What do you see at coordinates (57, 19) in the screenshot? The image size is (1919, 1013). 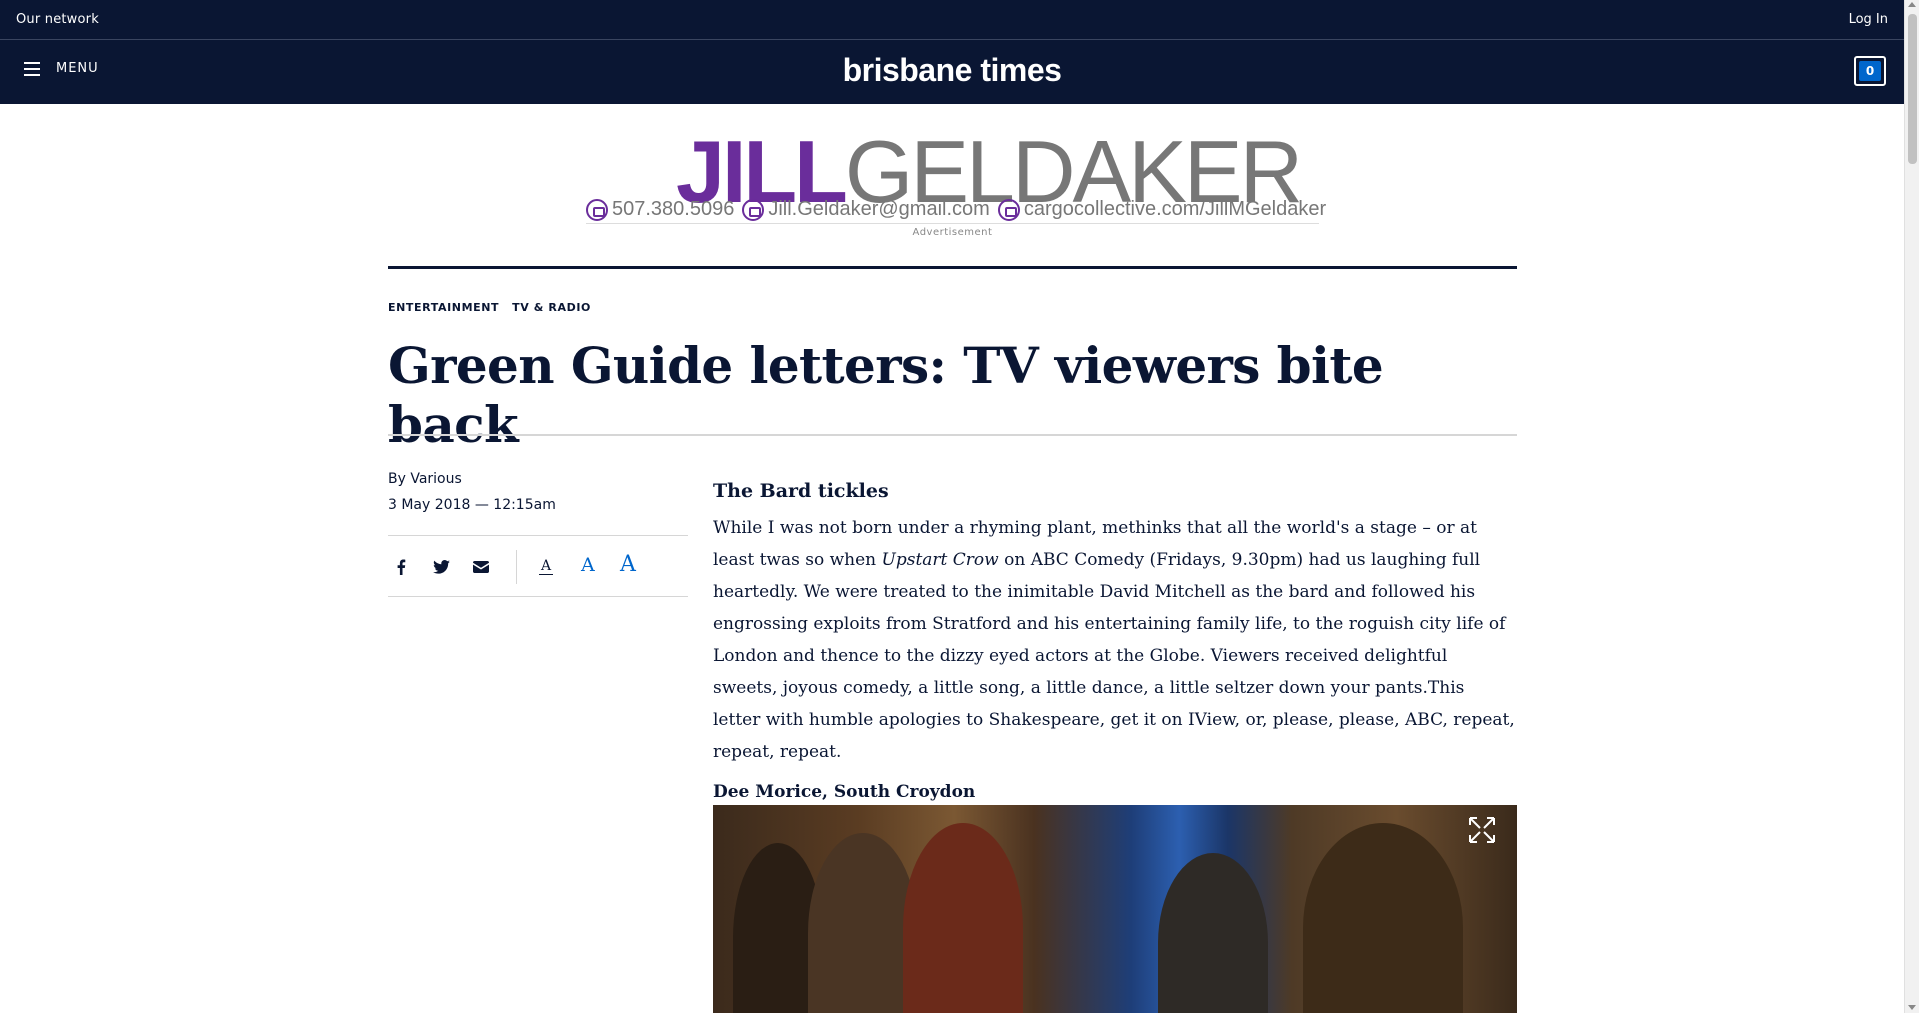 I see `our-network-link: Our network` at bounding box center [57, 19].